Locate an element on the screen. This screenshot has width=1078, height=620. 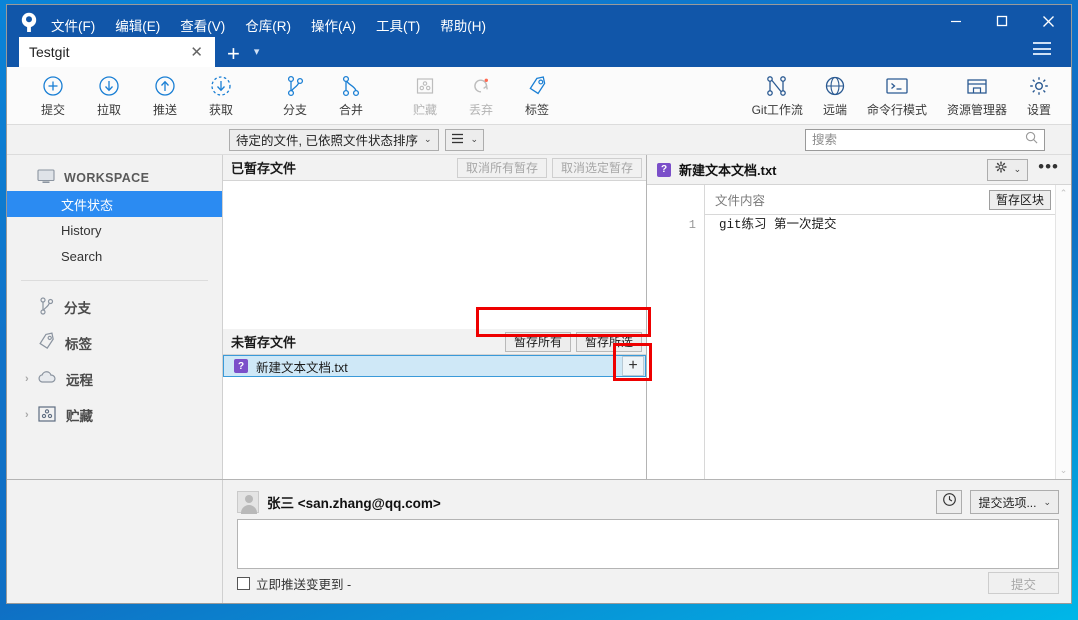
menu-item-tools: 工具(T) is located at coordinates (398, 25).